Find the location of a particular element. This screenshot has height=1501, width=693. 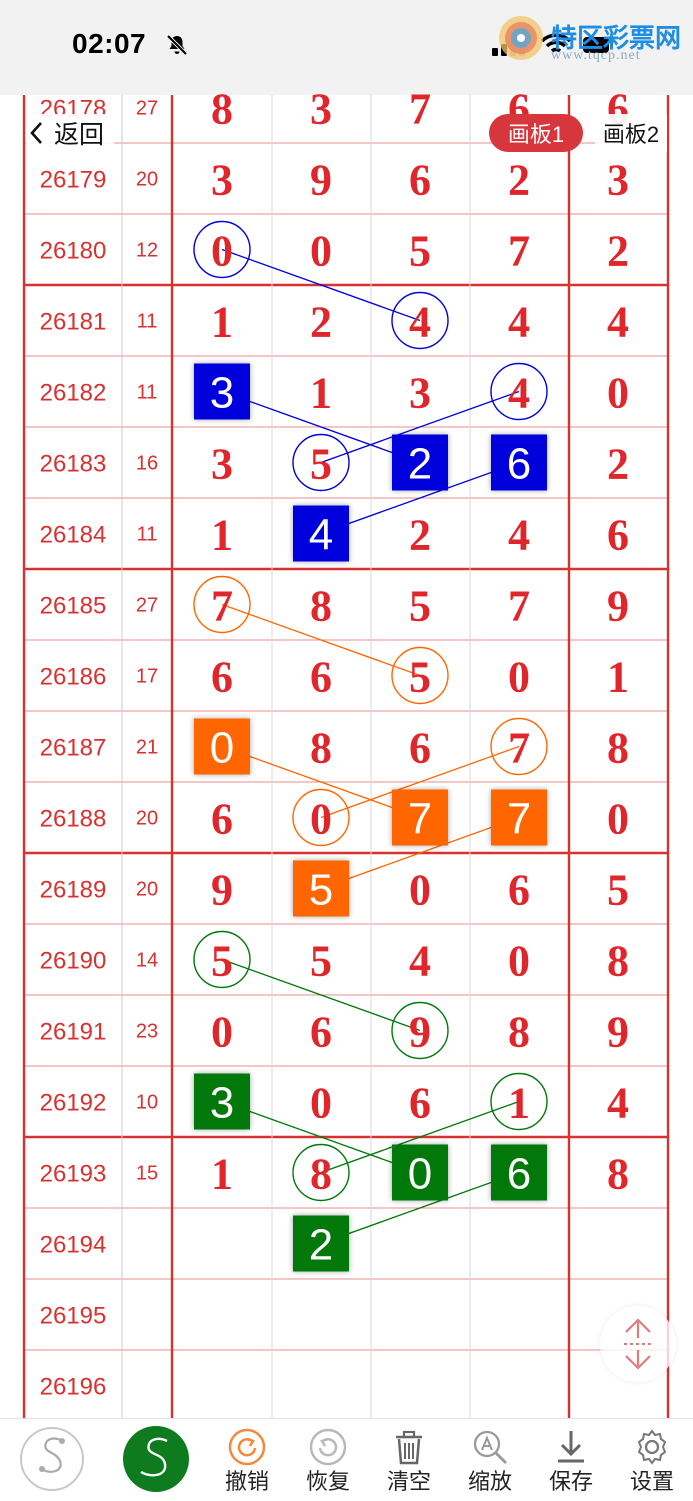

period-number: 26192 is located at coordinates (73, 1103).